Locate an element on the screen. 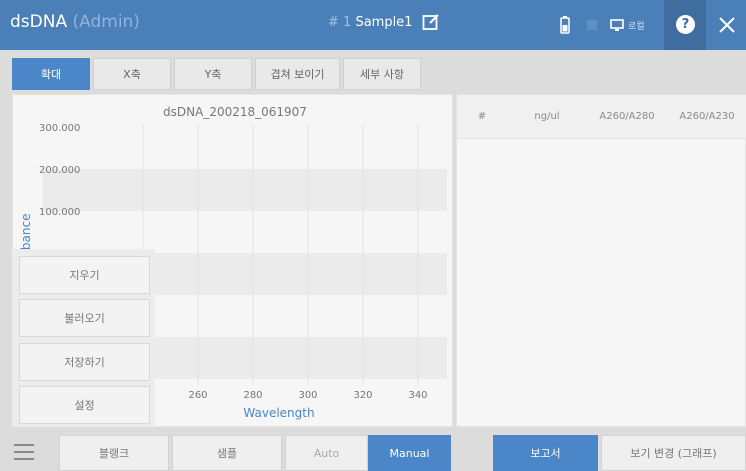 The height and width of the screenshot is (471, 746). file-menu-popup: 지우기 불러오기 저장하기 설정 is located at coordinates (83, 338).